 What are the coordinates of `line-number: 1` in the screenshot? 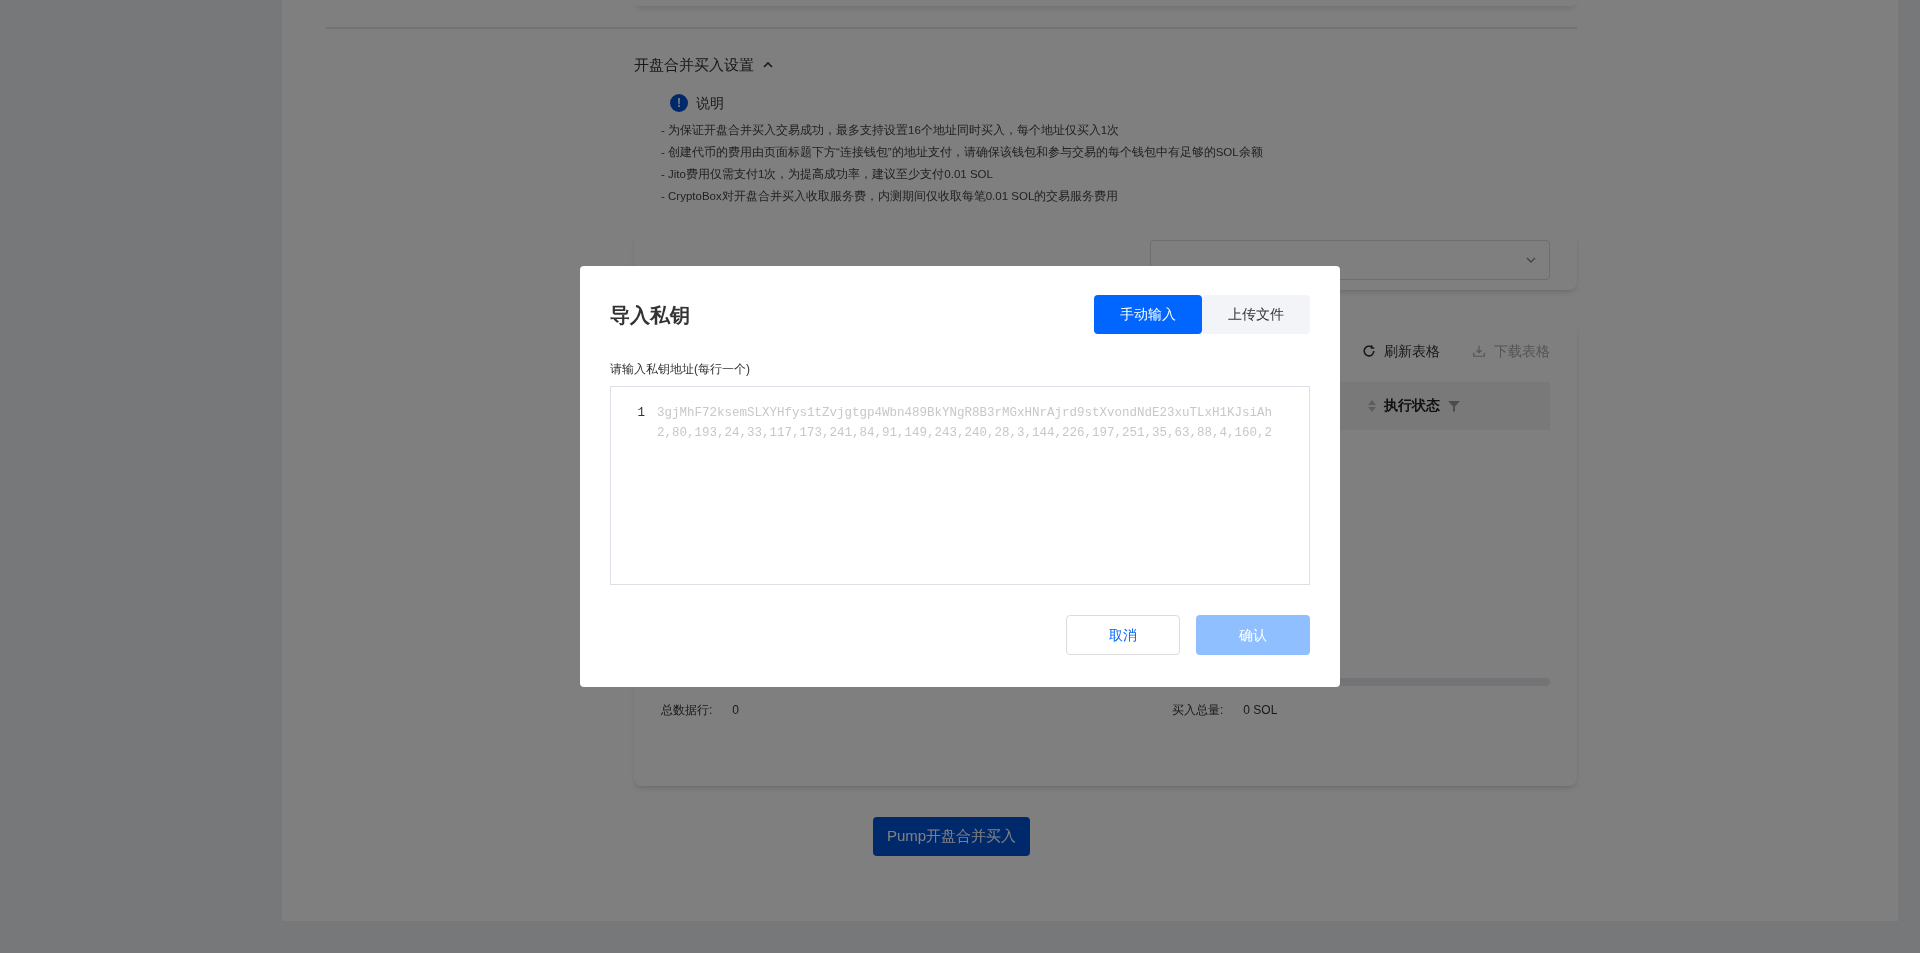 It's located at (641, 413).